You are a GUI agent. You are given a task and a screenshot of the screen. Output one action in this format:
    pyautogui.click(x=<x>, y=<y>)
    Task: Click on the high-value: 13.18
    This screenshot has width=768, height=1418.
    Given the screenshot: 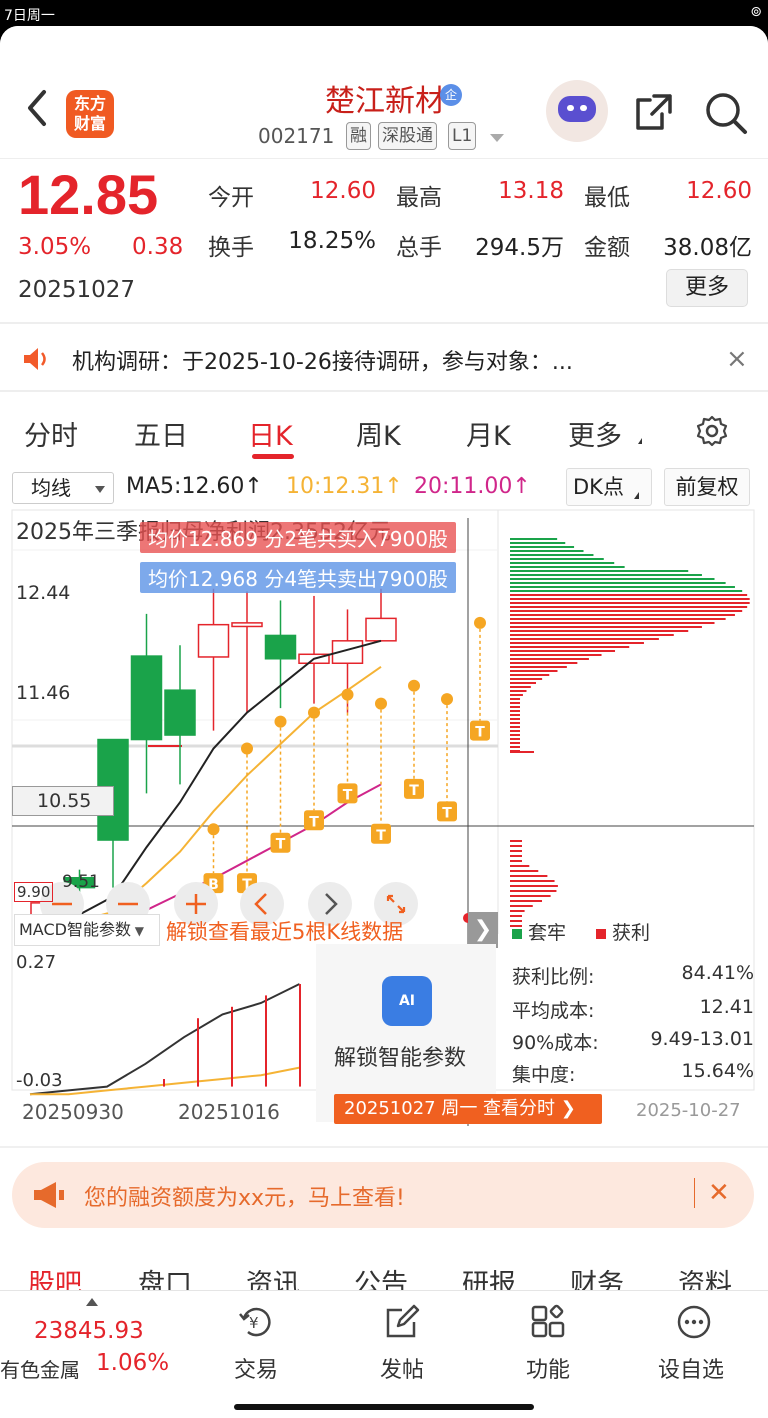 What is the action you would take?
    pyautogui.click(x=531, y=191)
    